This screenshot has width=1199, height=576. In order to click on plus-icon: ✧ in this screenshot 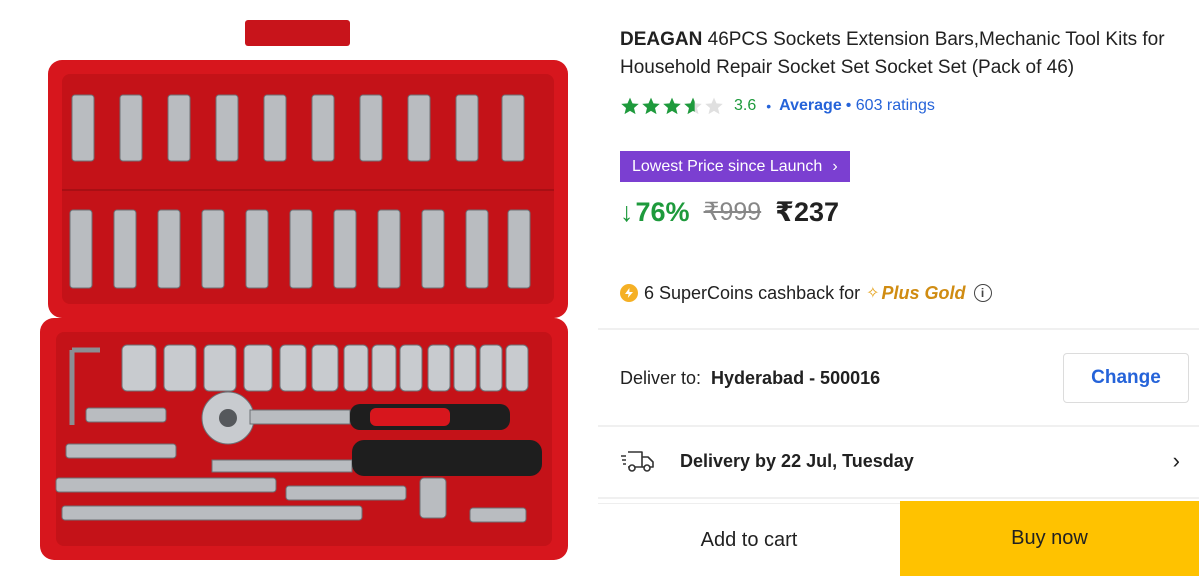, I will do `click(873, 293)`.